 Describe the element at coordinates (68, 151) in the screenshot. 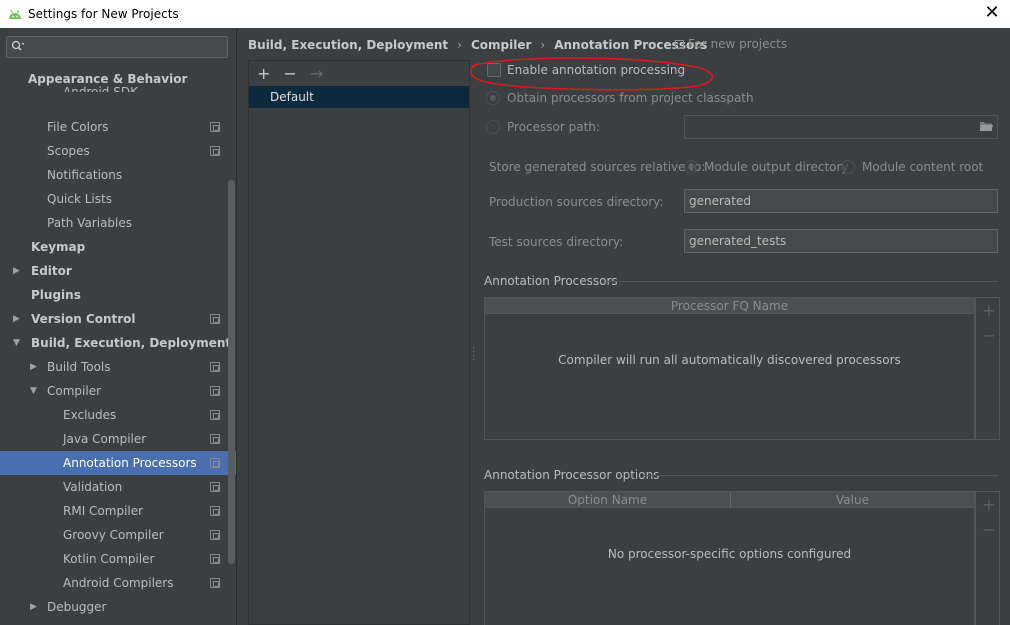

I see `tree-item-label: Scopes` at that location.